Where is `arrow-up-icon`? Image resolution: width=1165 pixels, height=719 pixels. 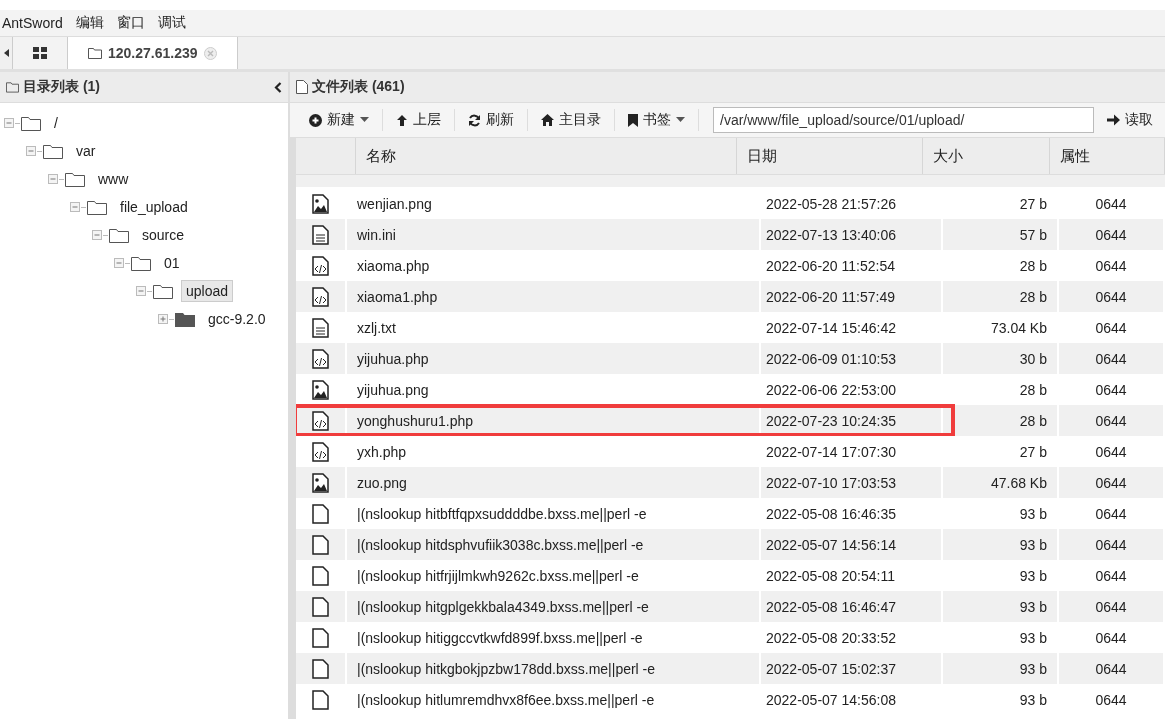
arrow-up-icon is located at coordinates (402, 120).